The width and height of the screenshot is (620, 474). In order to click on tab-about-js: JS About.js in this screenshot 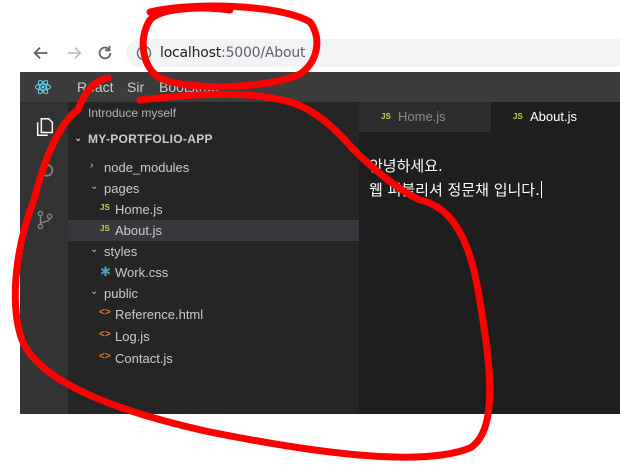, I will do `click(555, 117)`.